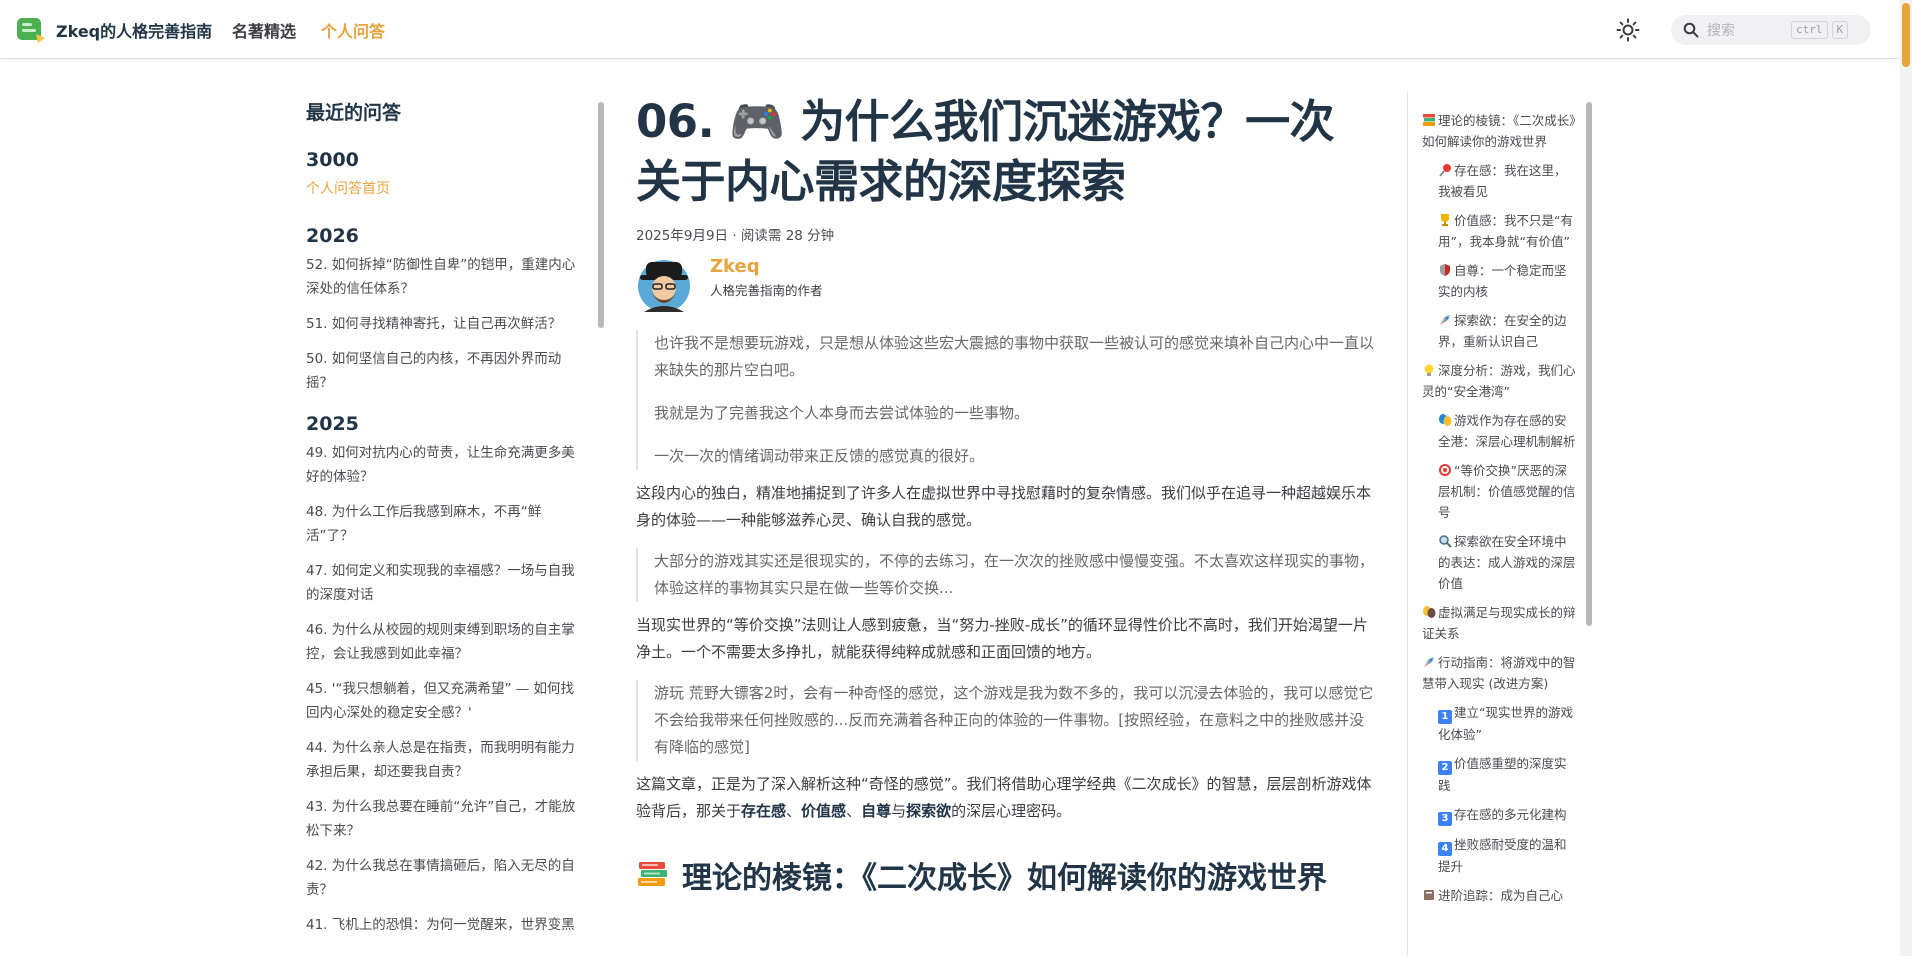 The image size is (1912, 956). I want to click on author-card: Zkeq 人格完善指南的作者, so click(1006, 286).